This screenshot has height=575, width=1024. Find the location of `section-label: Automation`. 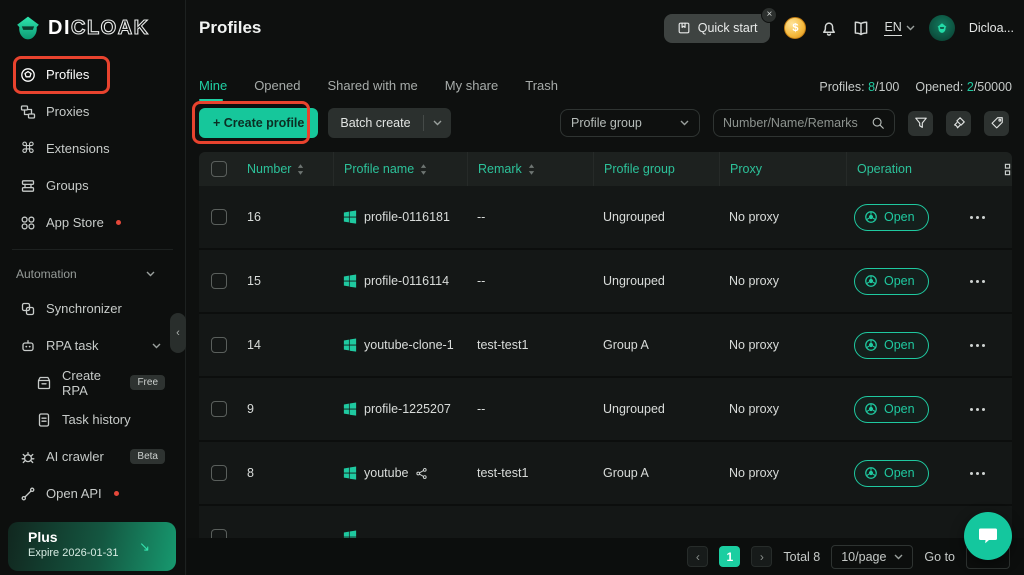

section-label: Automation is located at coordinates (46, 274).